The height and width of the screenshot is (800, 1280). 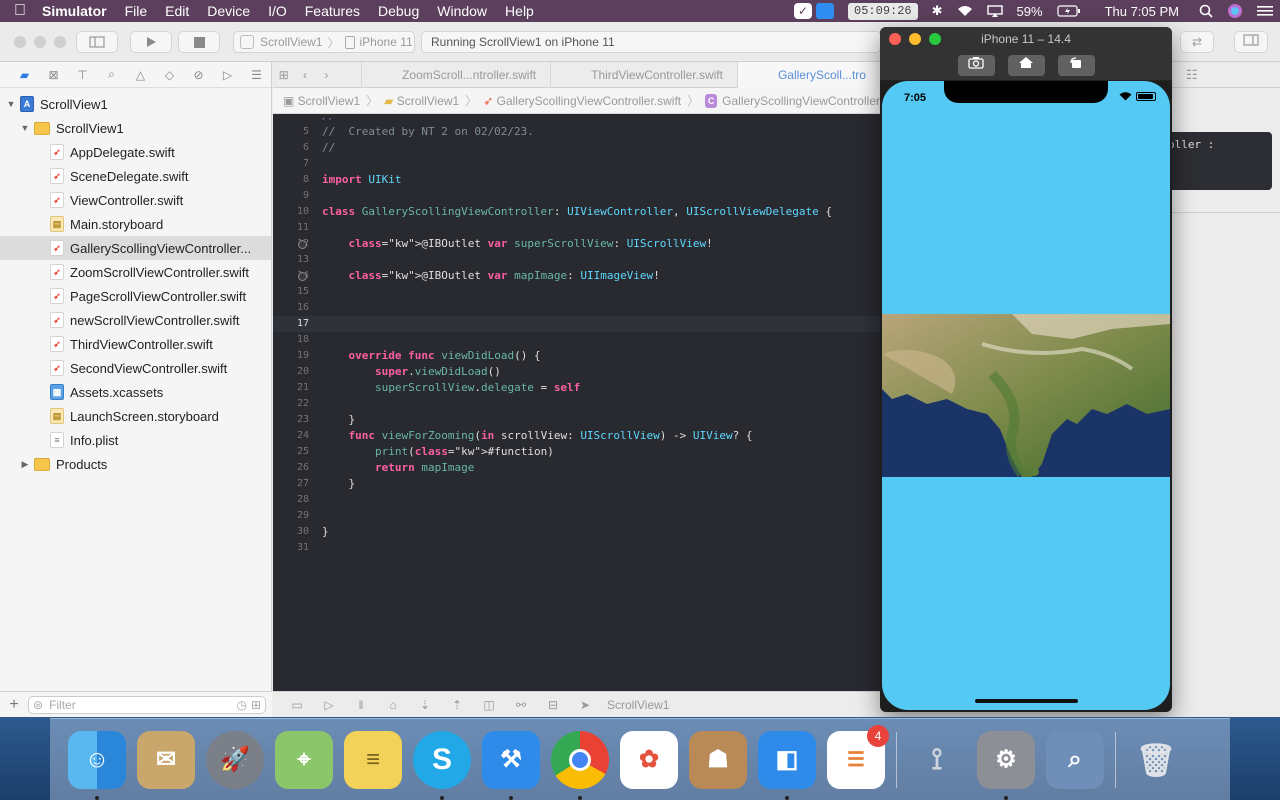 What do you see at coordinates (580, 765) in the screenshot?
I see `chrome-icon` at bounding box center [580, 765].